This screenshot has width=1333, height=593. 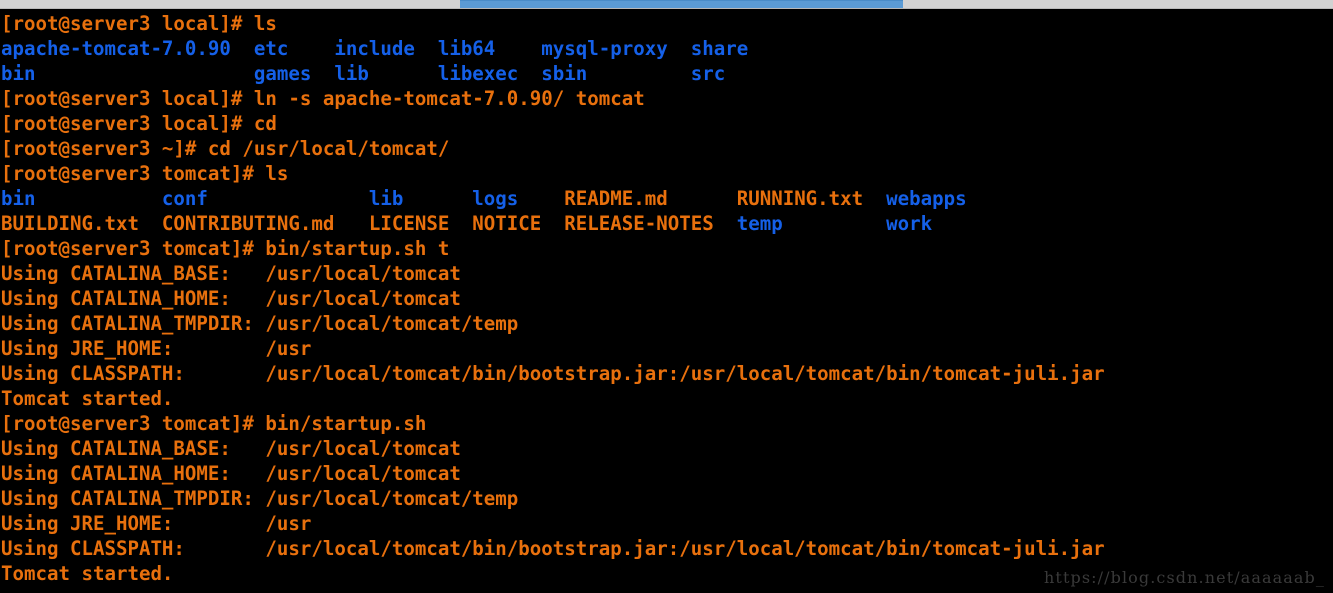 What do you see at coordinates (725, 198) in the screenshot?
I see `terminal-text: README.md RUNNING.txt` at bounding box center [725, 198].